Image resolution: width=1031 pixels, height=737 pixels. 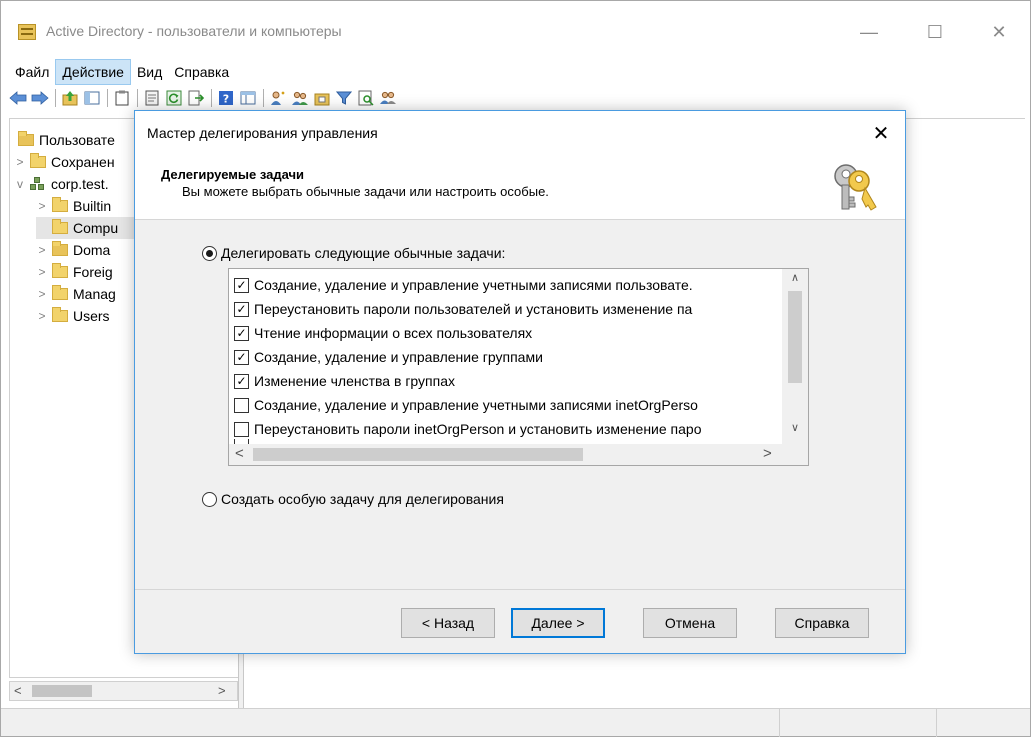 I want to click on create-ou-icon, so click(x=322, y=98).